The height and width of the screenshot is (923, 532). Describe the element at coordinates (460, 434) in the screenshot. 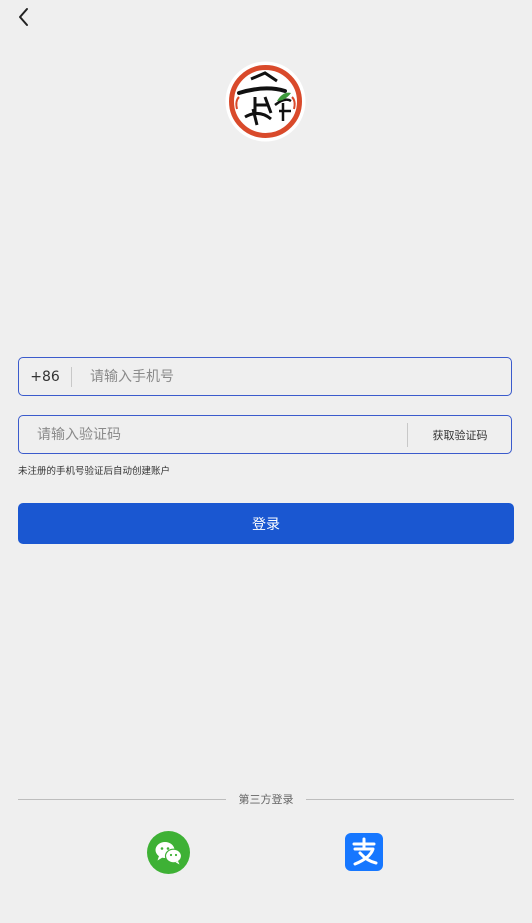

I see `get-code-button: 获取验证码` at that location.